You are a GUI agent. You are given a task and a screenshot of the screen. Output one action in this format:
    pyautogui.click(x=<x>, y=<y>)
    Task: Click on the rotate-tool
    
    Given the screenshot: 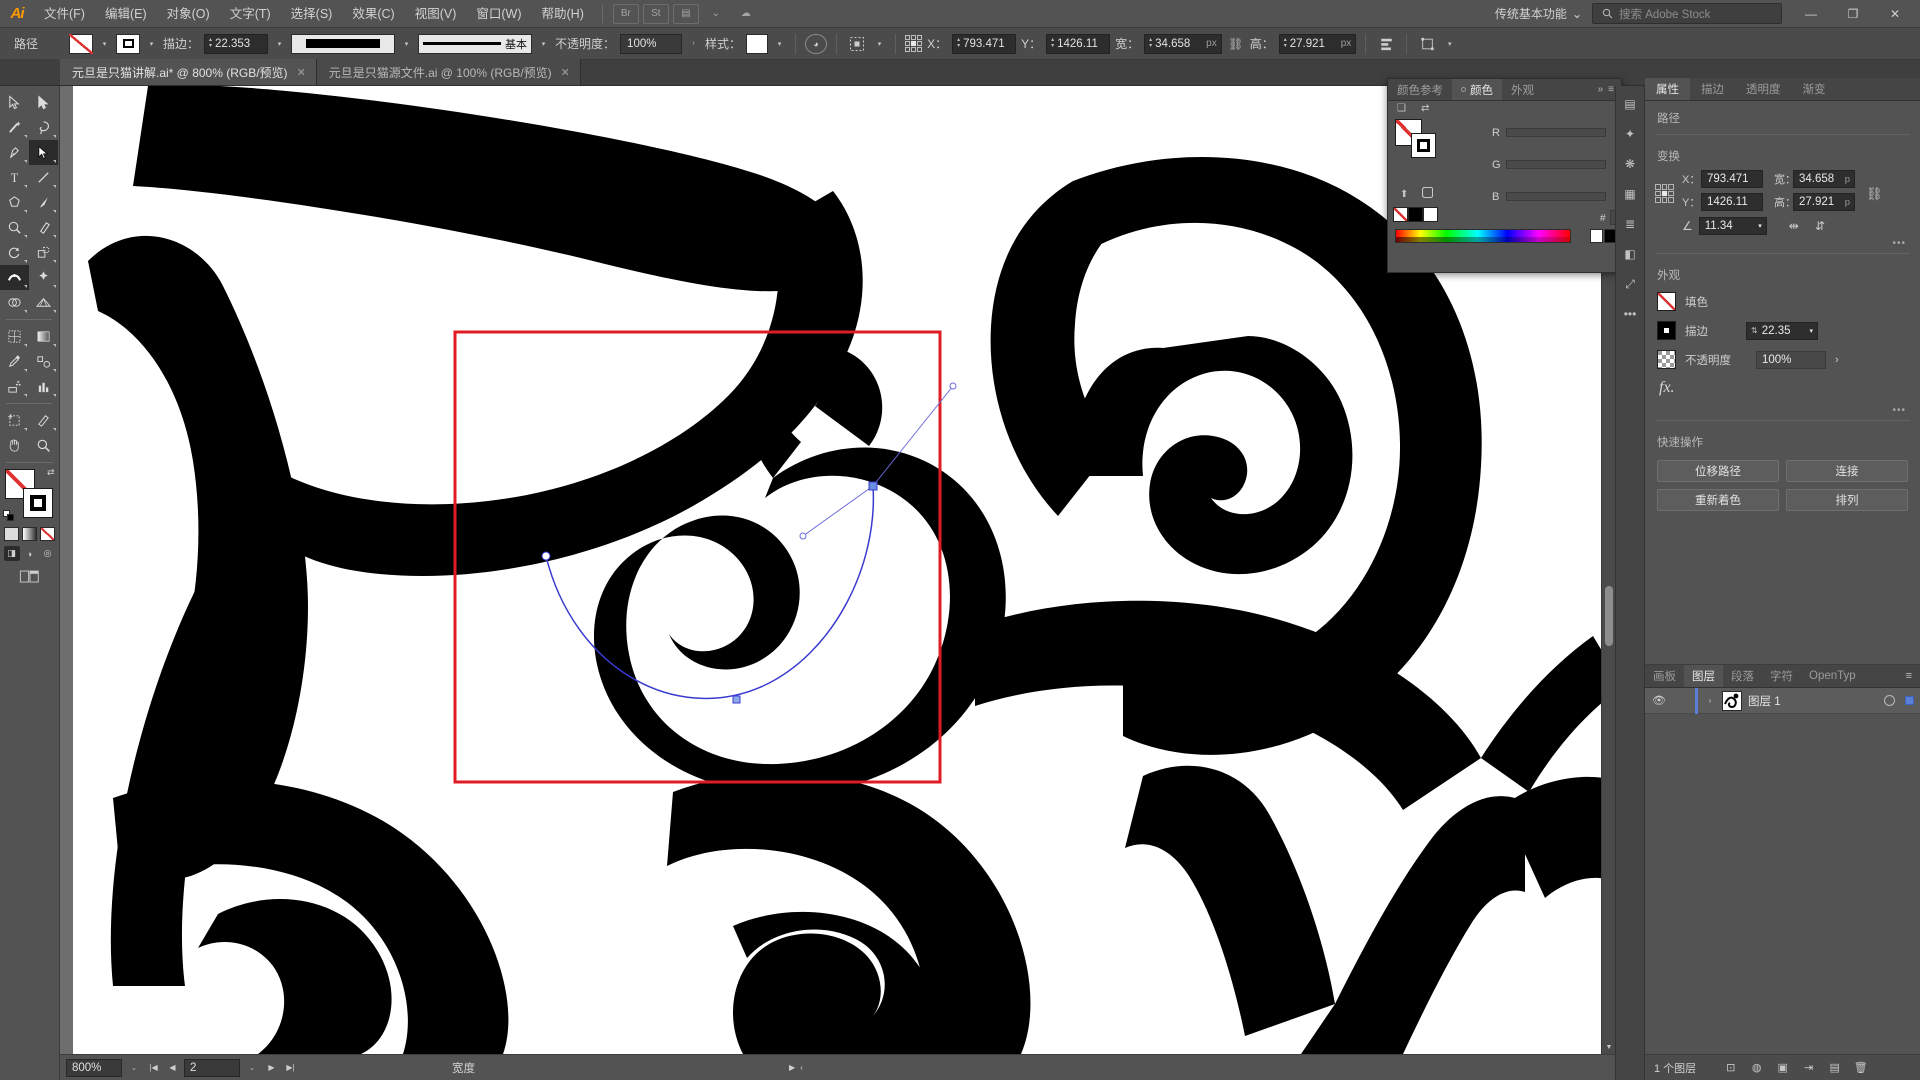 What is the action you would take?
    pyautogui.click(x=14, y=252)
    